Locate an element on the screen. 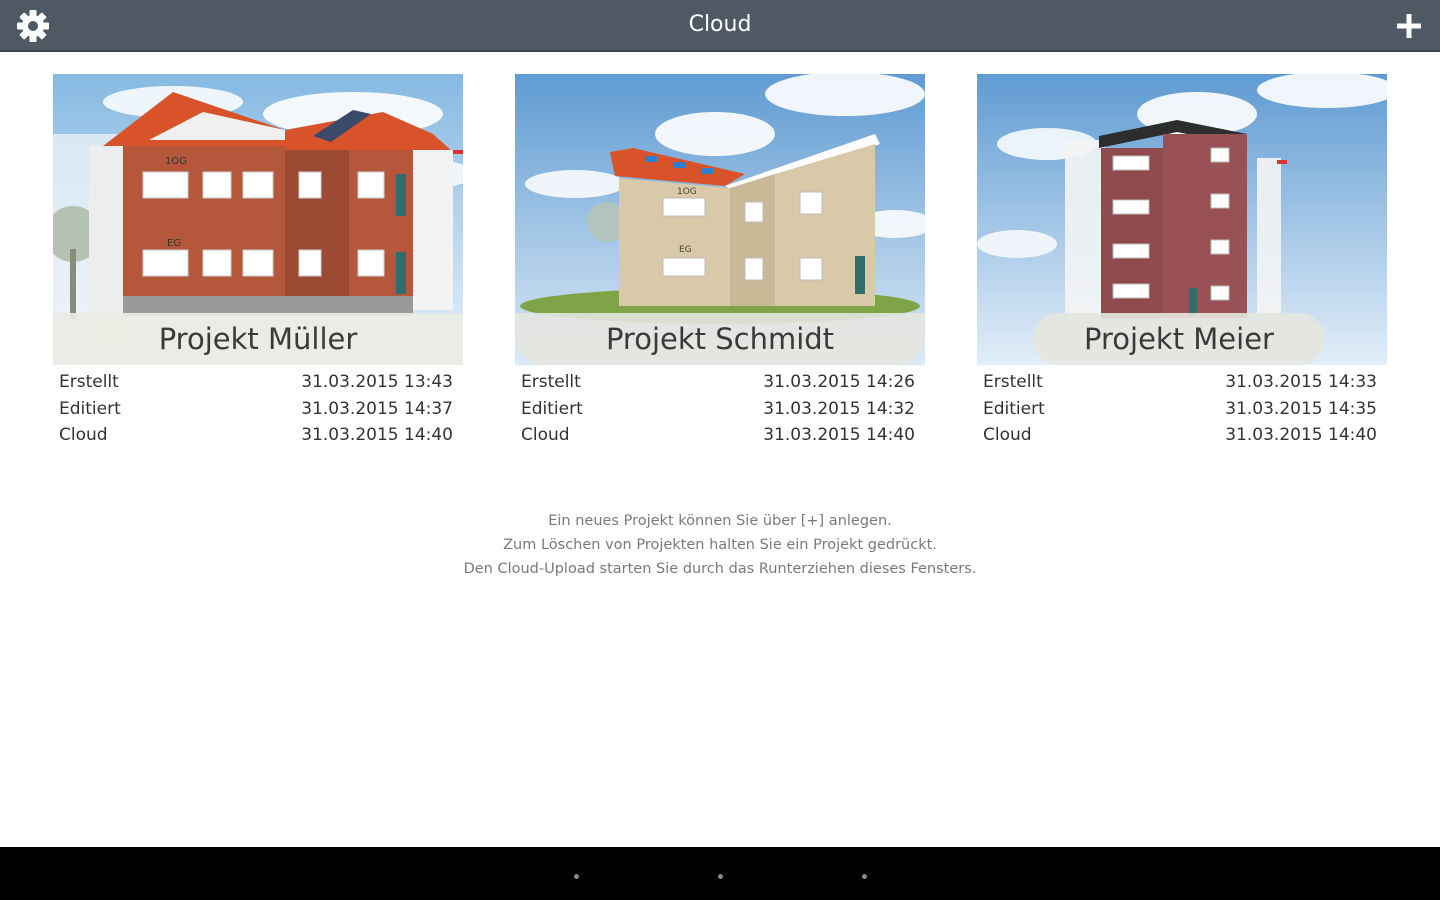 The width and height of the screenshot is (1440, 900). meta-row-edited: Editiert 31.03.2015 14:35 is located at coordinates (1182, 412).